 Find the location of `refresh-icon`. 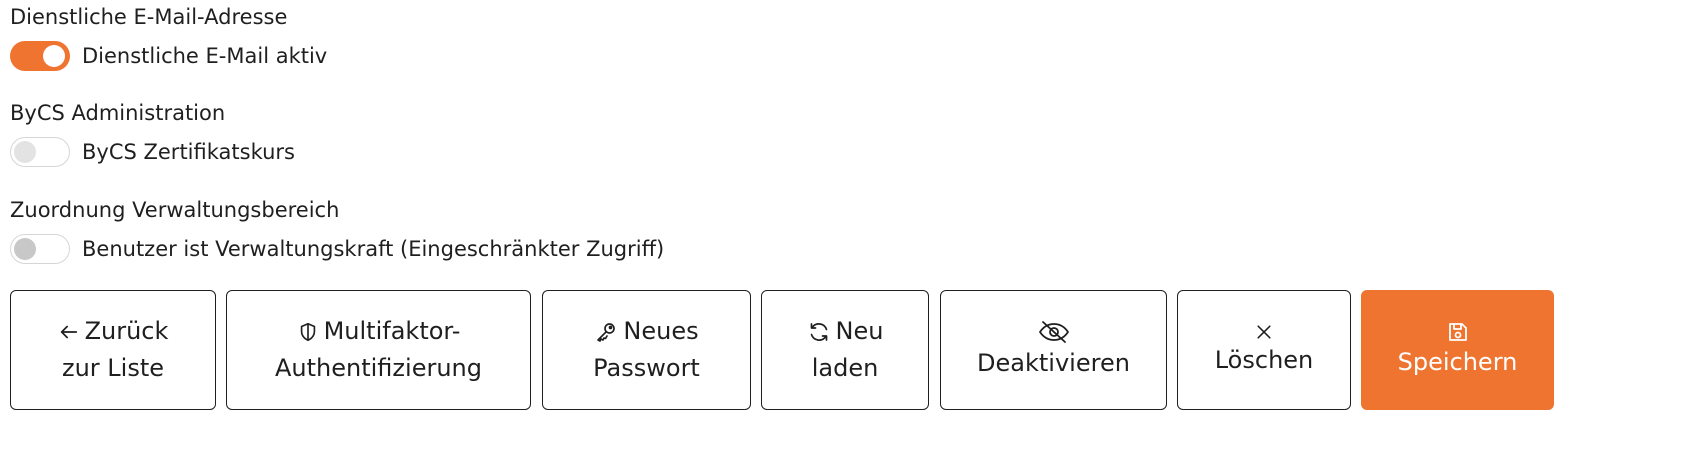

refresh-icon is located at coordinates (819, 332).